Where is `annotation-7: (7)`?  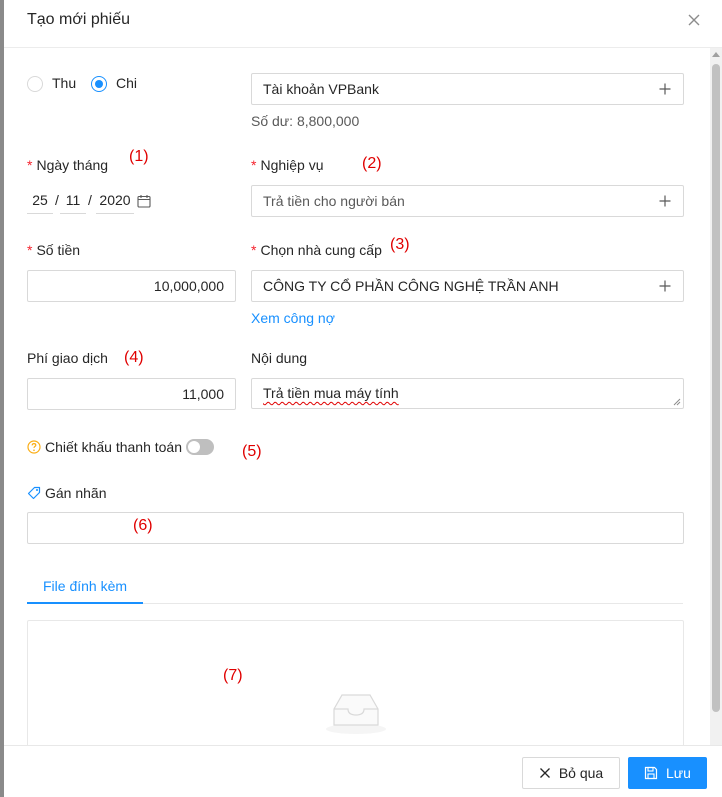 annotation-7: (7) is located at coordinates (233, 675).